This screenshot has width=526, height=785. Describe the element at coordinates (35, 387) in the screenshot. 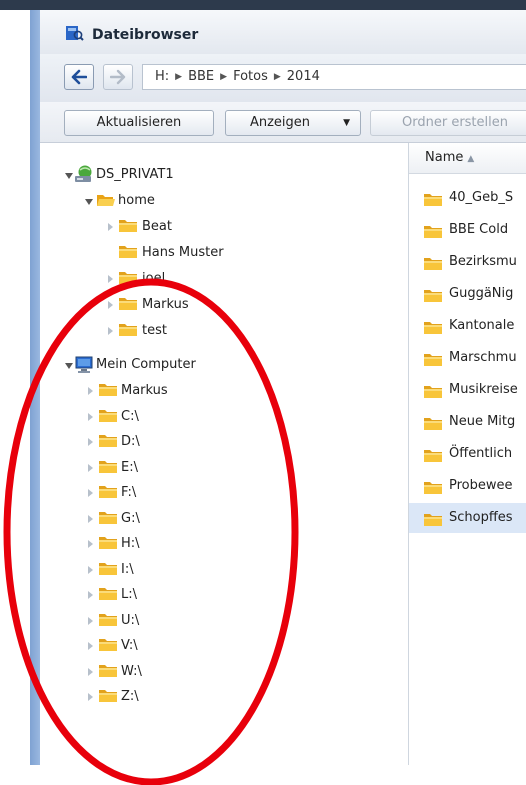

I see `window-left-frame` at that location.